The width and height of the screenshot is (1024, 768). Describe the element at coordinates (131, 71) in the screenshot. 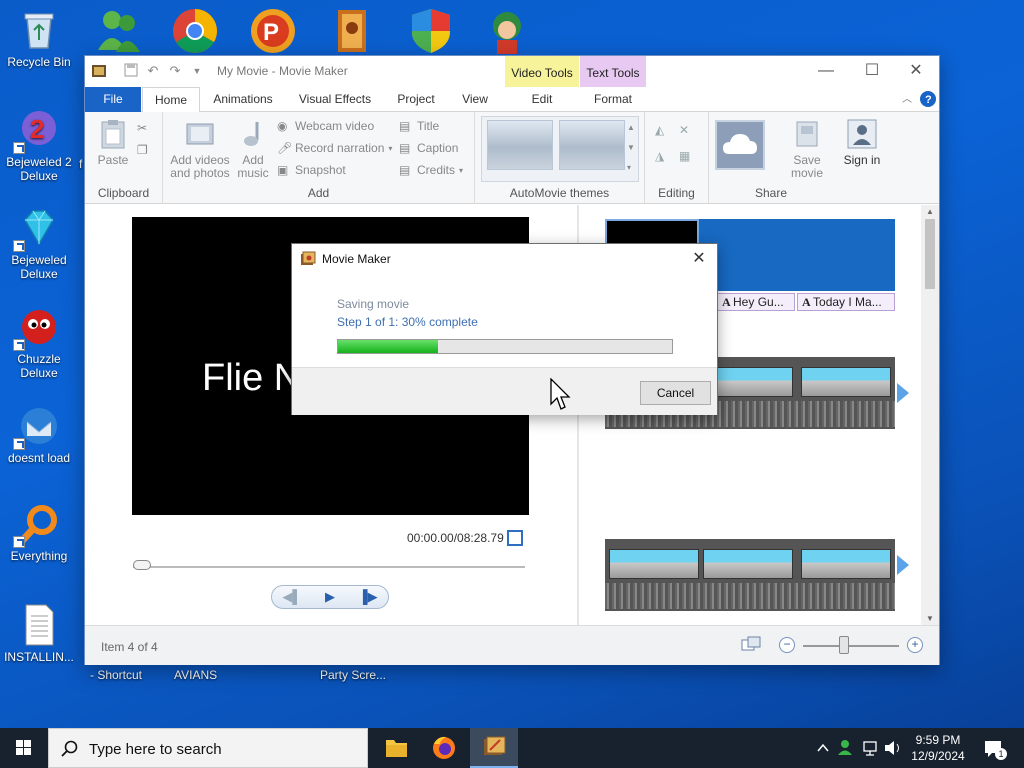

I see `save-icon` at that location.